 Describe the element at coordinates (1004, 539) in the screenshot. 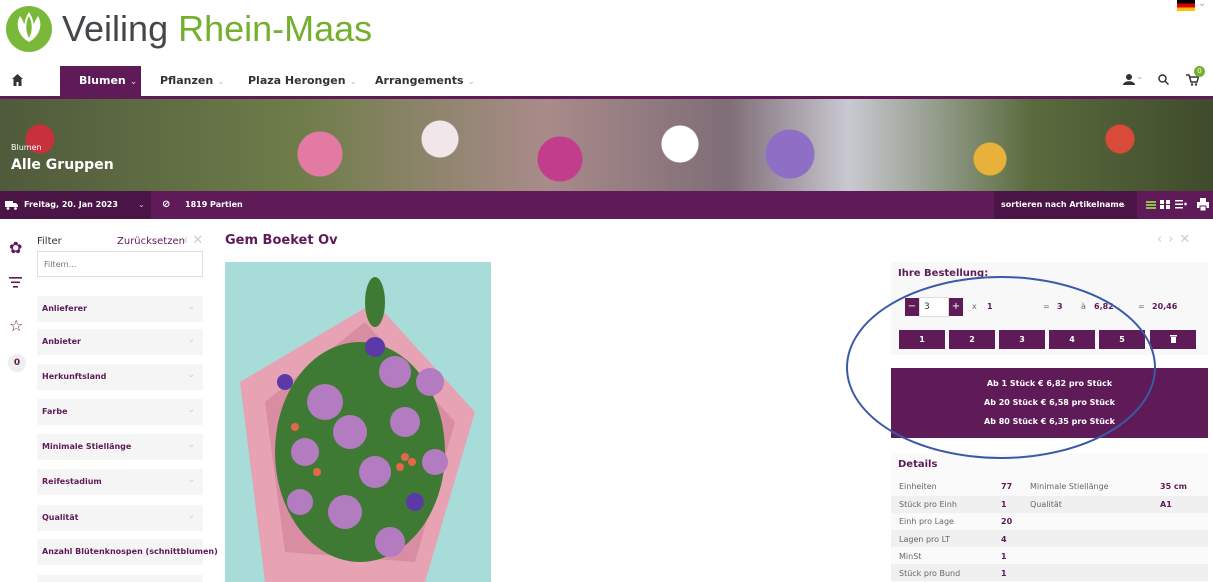

I see `detail-value: 4` at that location.